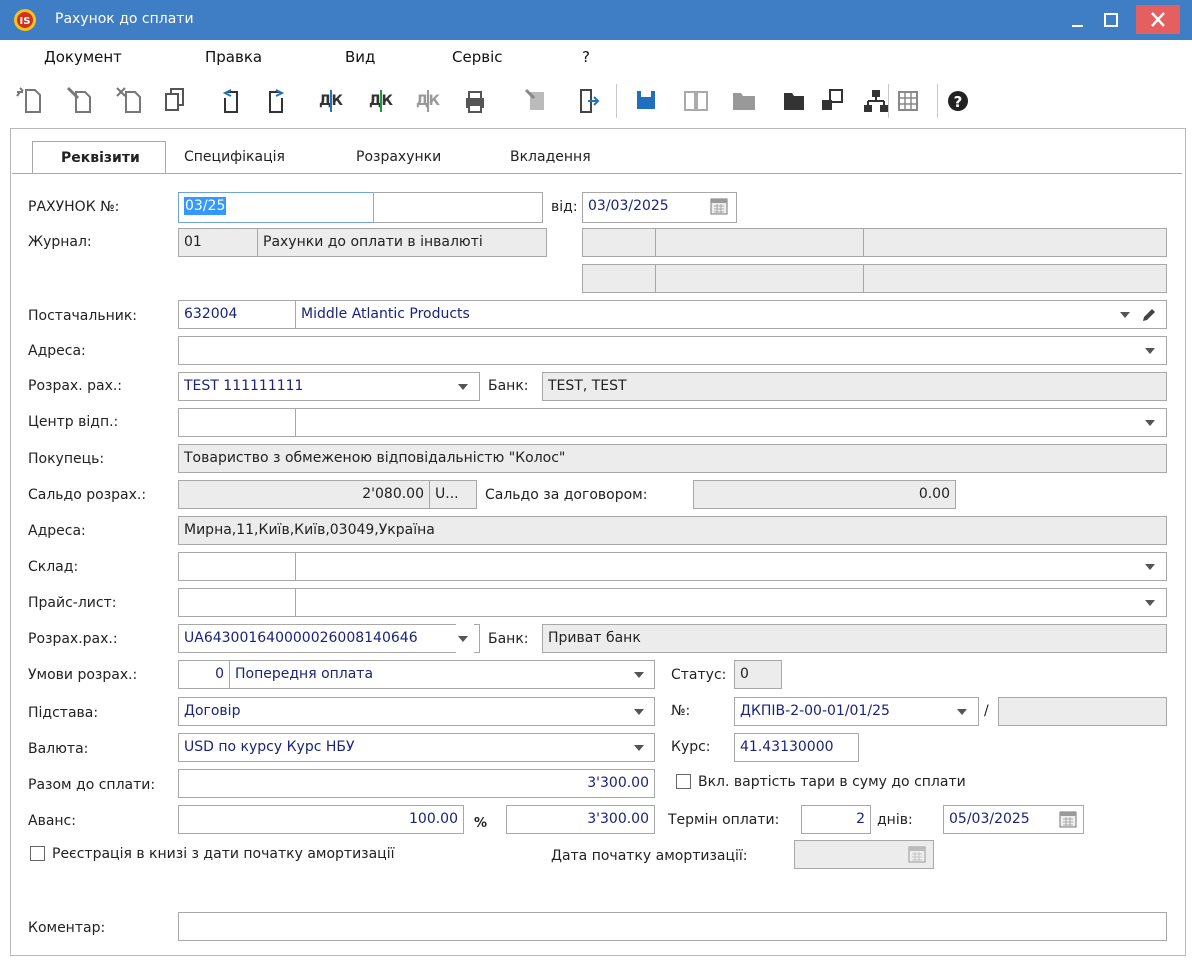 The width and height of the screenshot is (1192, 961). I want to click on pricelist-code-input, so click(237, 602).